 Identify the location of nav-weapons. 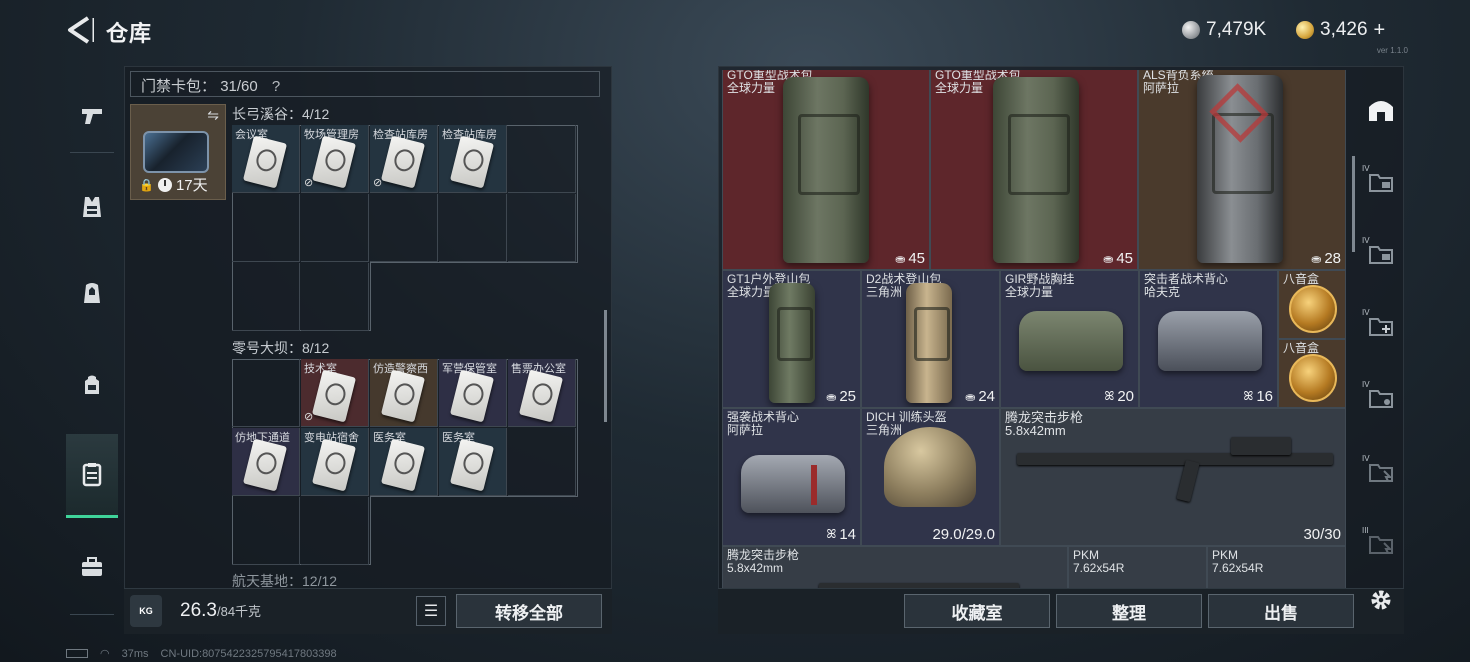
(92, 115).